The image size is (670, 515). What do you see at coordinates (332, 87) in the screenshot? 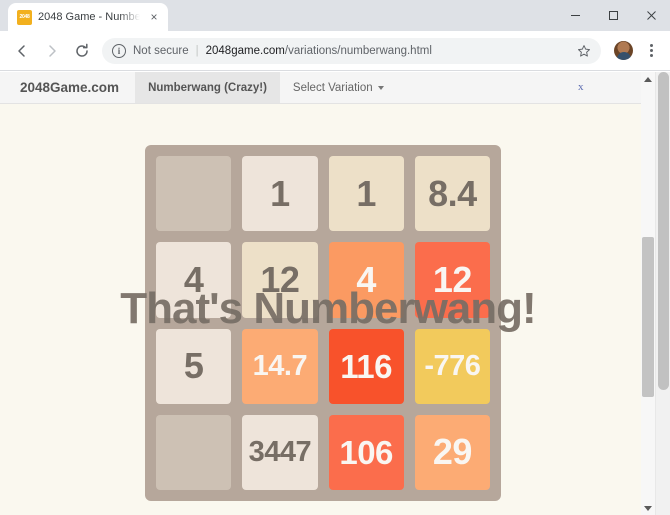
I see `nav-item-select-variation-label: Select Variation` at bounding box center [332, 87].